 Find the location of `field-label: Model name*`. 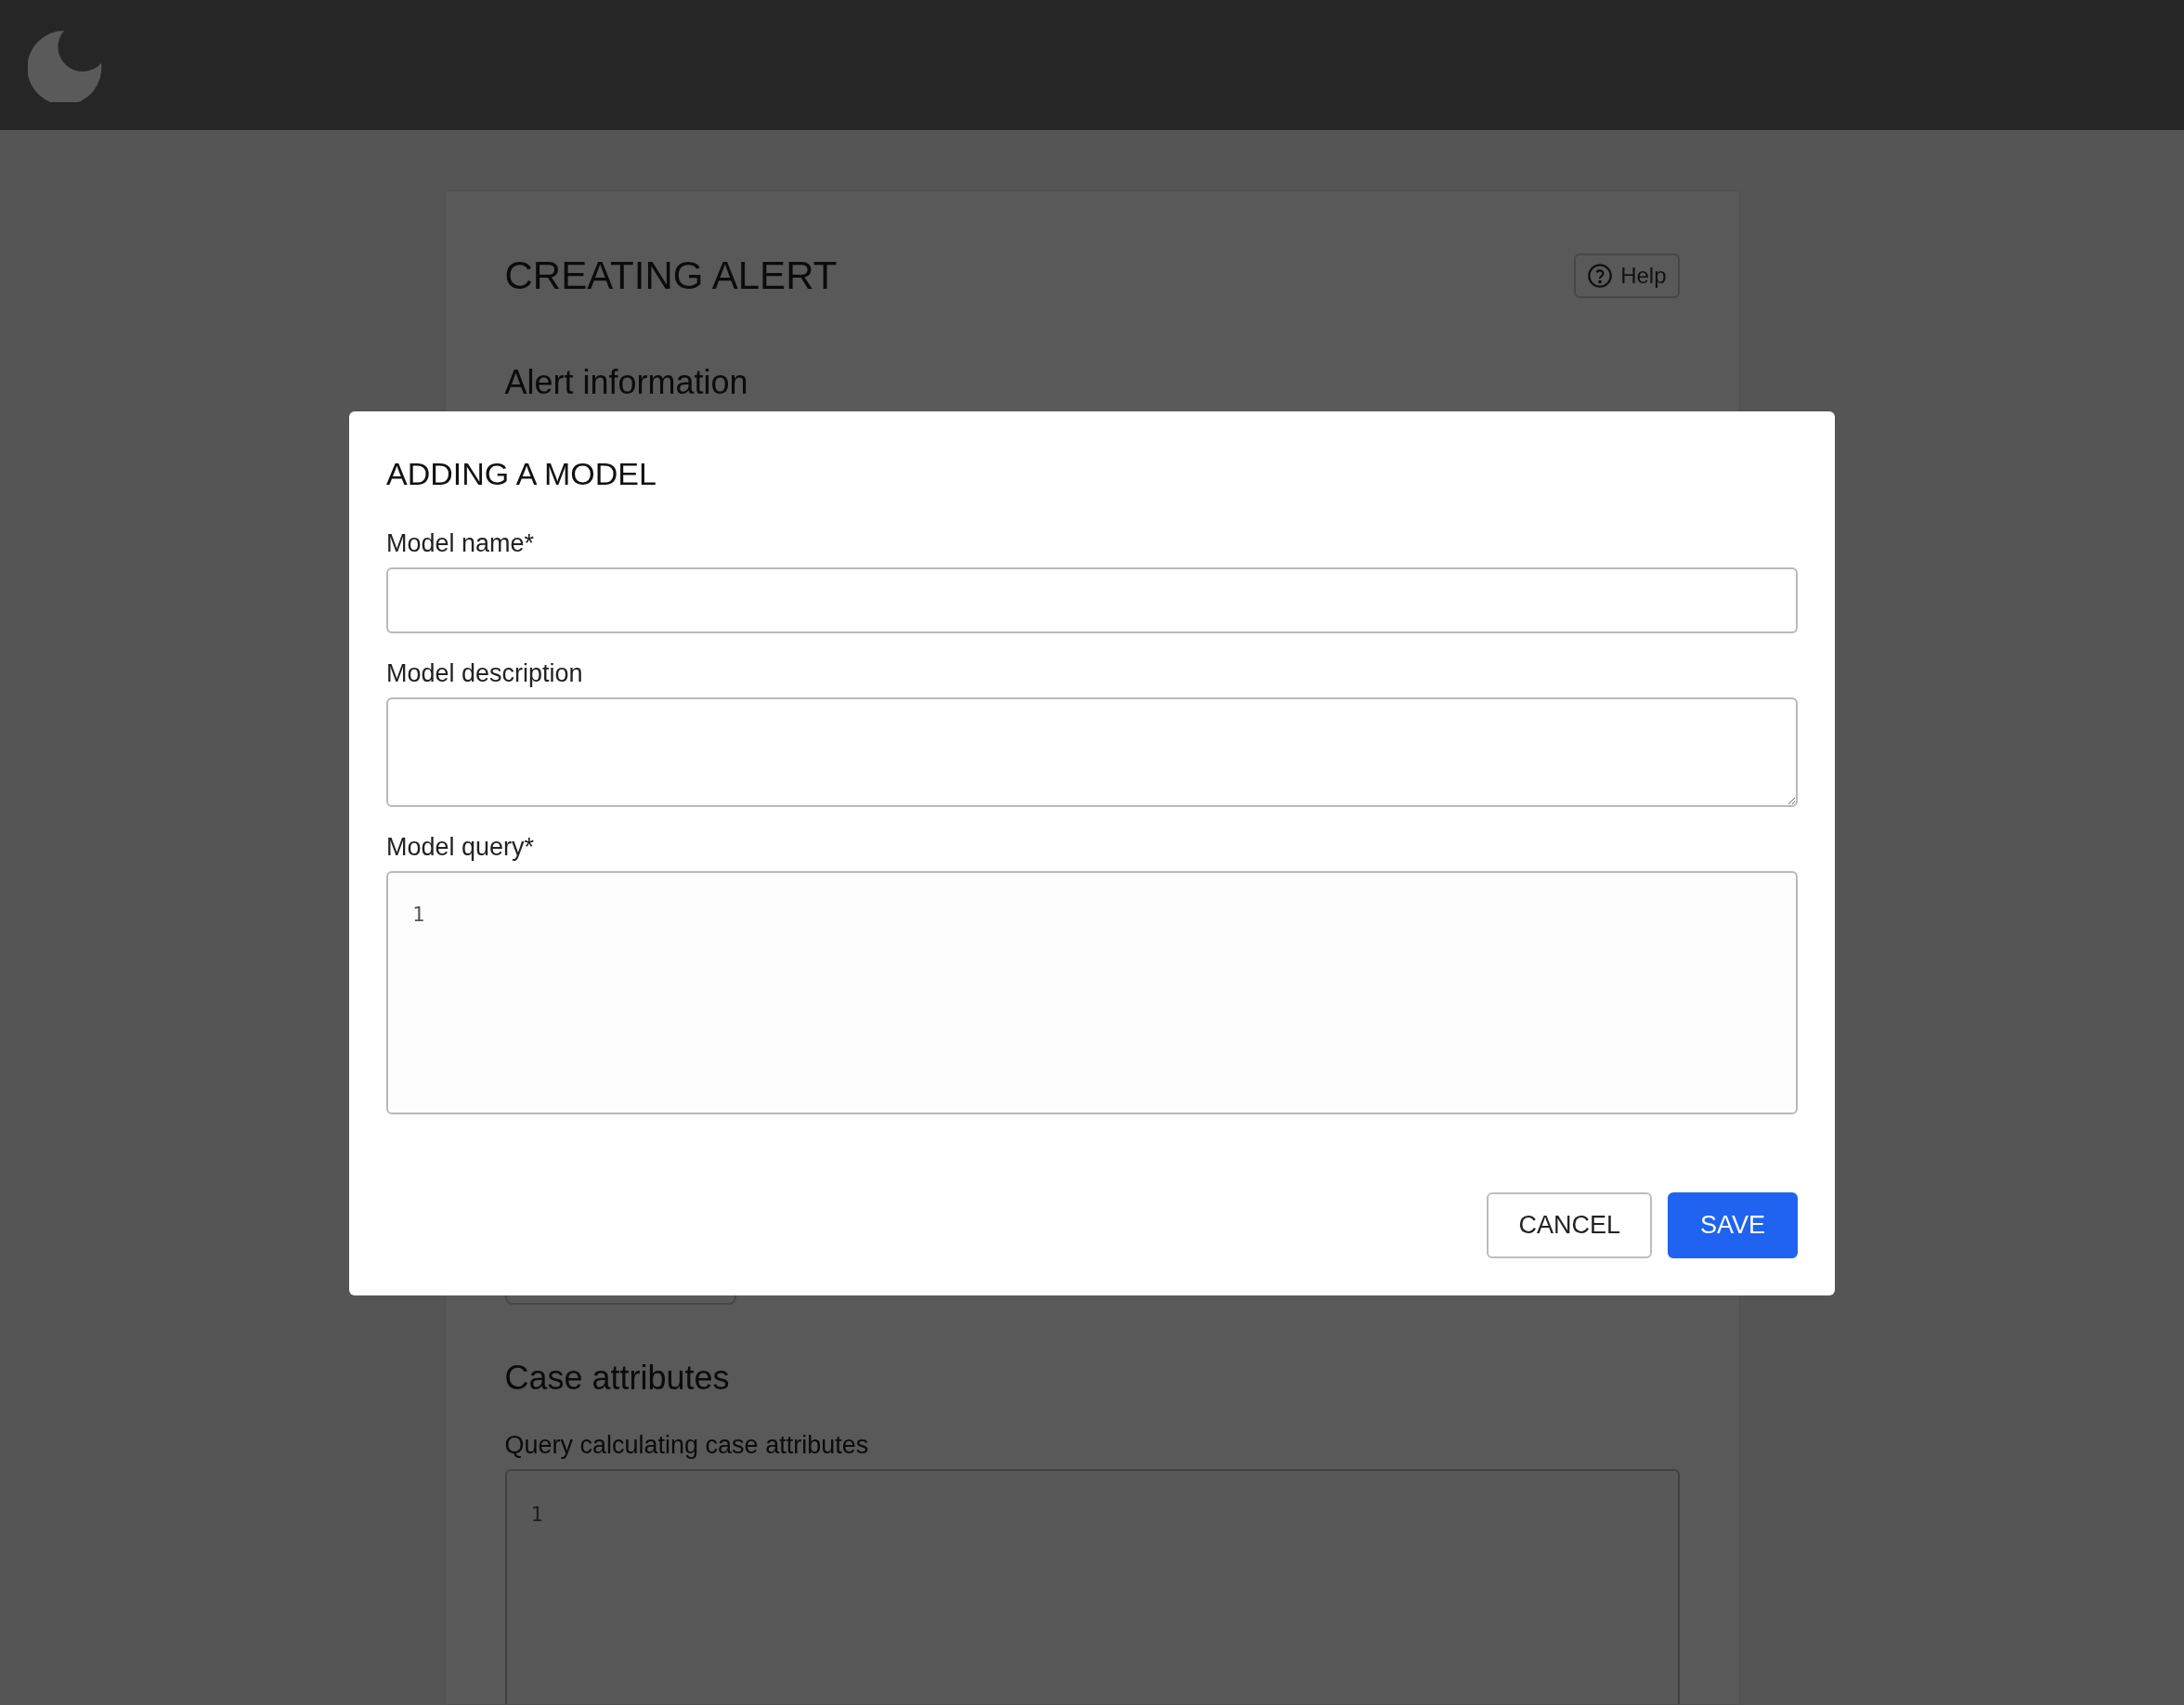

field-label: Model name* is located at coordinates (461, 543).